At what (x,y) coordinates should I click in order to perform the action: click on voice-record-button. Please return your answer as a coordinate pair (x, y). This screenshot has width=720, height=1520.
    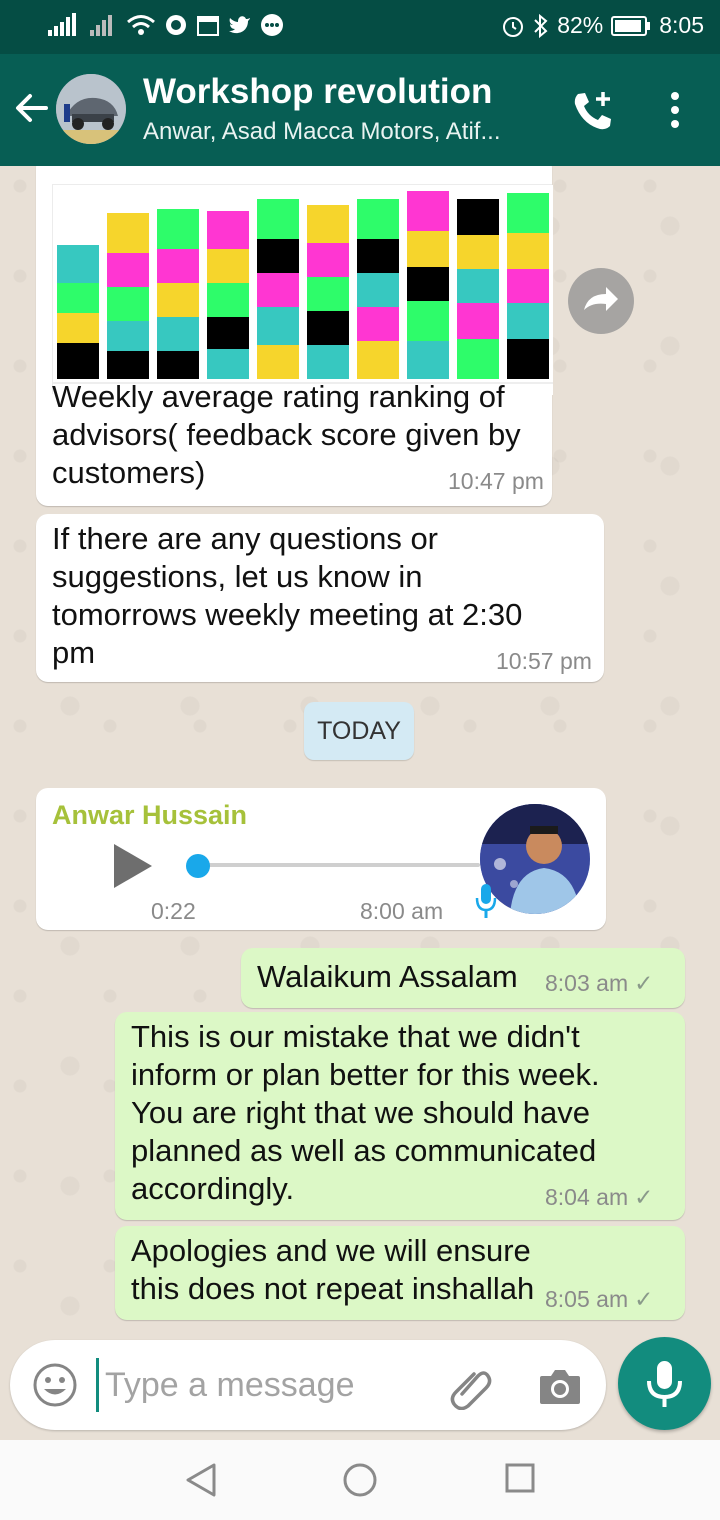
    Looking at the image, I should click on (664, 1383).